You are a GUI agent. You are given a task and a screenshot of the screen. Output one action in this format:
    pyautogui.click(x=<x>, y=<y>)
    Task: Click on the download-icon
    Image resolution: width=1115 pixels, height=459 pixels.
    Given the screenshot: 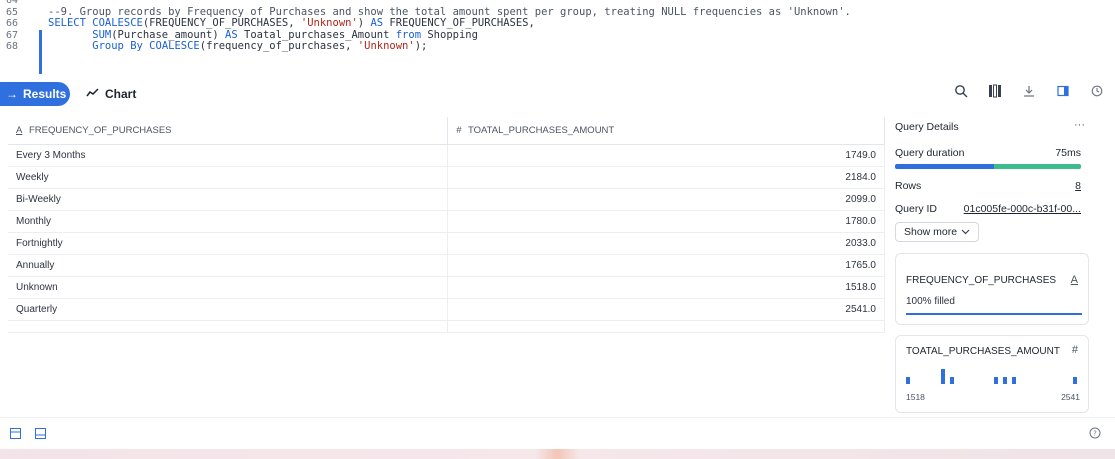 What is the action you would take?
    pyautogui.click(x=1029, y=92)
    